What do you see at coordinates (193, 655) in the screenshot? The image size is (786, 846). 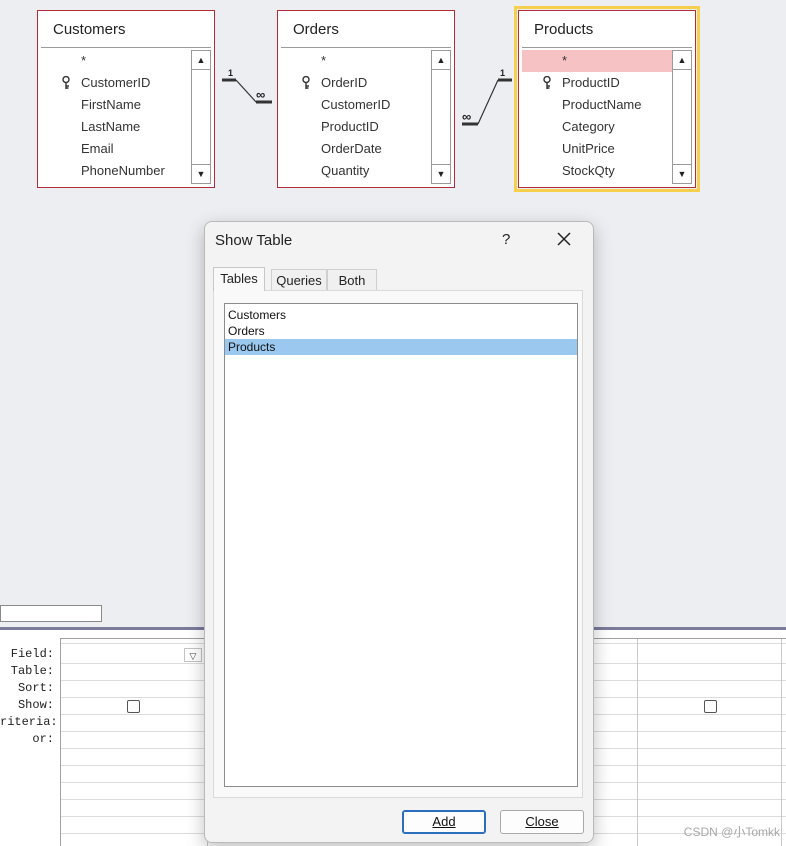 I see `field-dropdown-chevron-down-icon: ▽` at bounding box center [193, 655].